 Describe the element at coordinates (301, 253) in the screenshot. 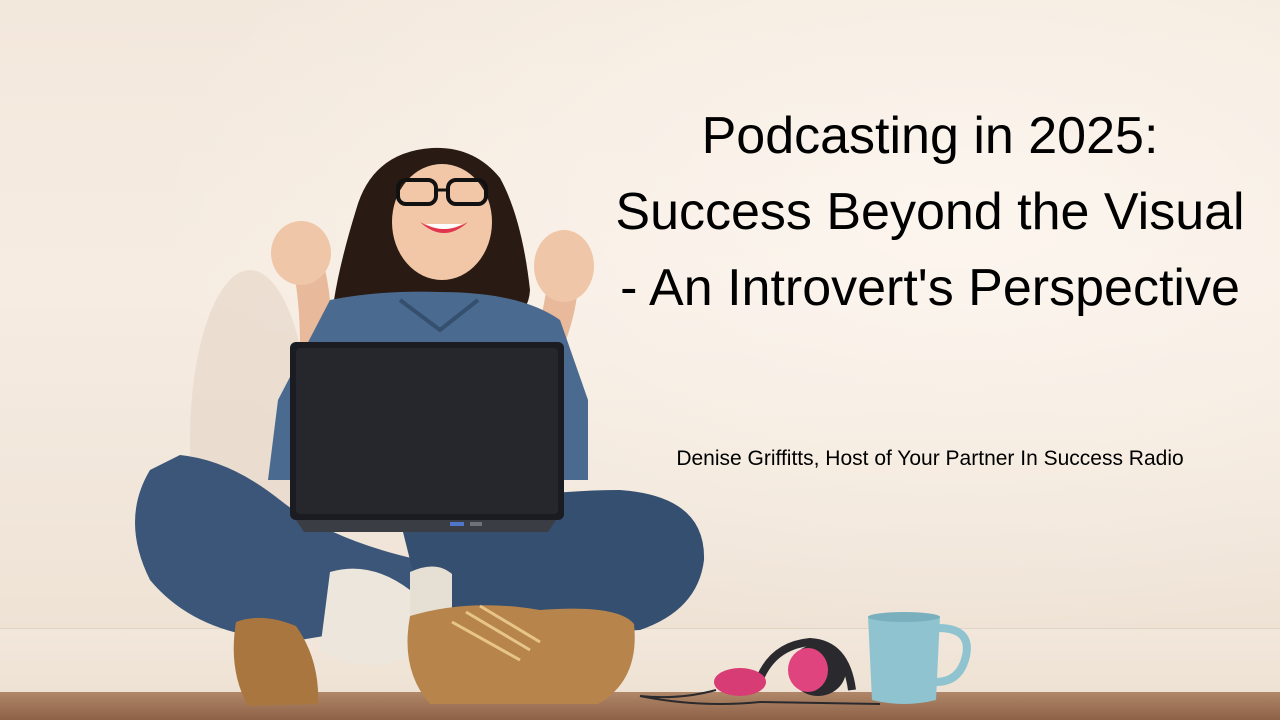

I see `left-fist` at that location.